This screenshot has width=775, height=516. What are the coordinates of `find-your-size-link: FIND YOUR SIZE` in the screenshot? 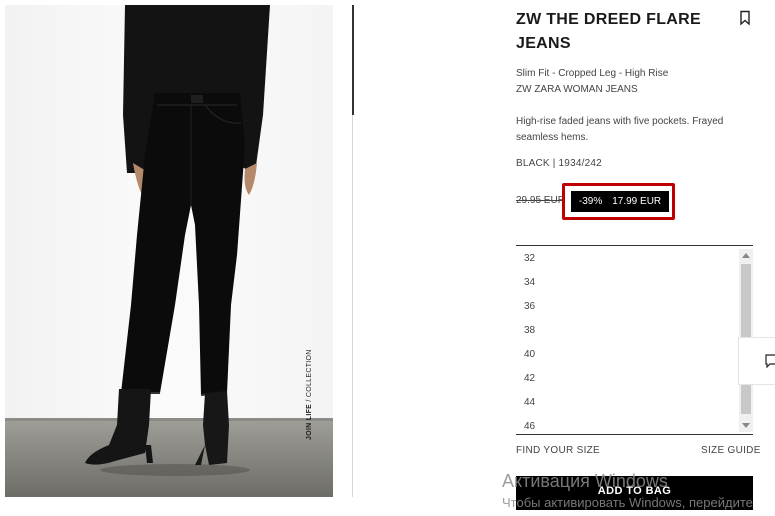 It's located at (558, 450).